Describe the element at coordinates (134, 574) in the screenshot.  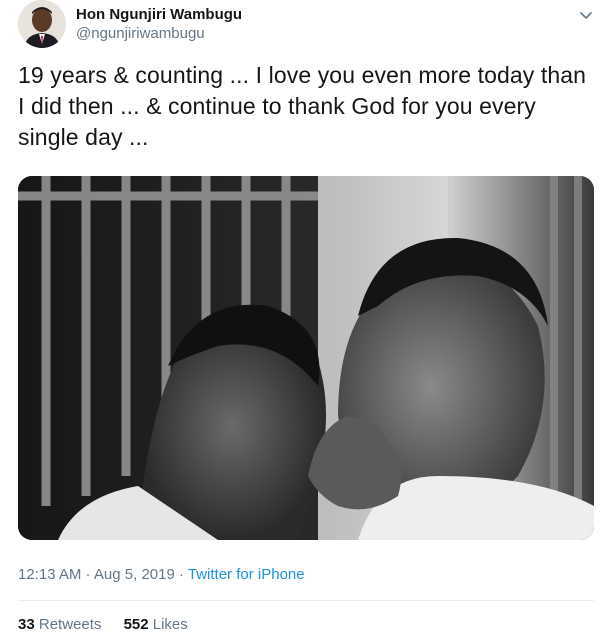
I see `tweet-date: Aug 5, 2019` at that location.